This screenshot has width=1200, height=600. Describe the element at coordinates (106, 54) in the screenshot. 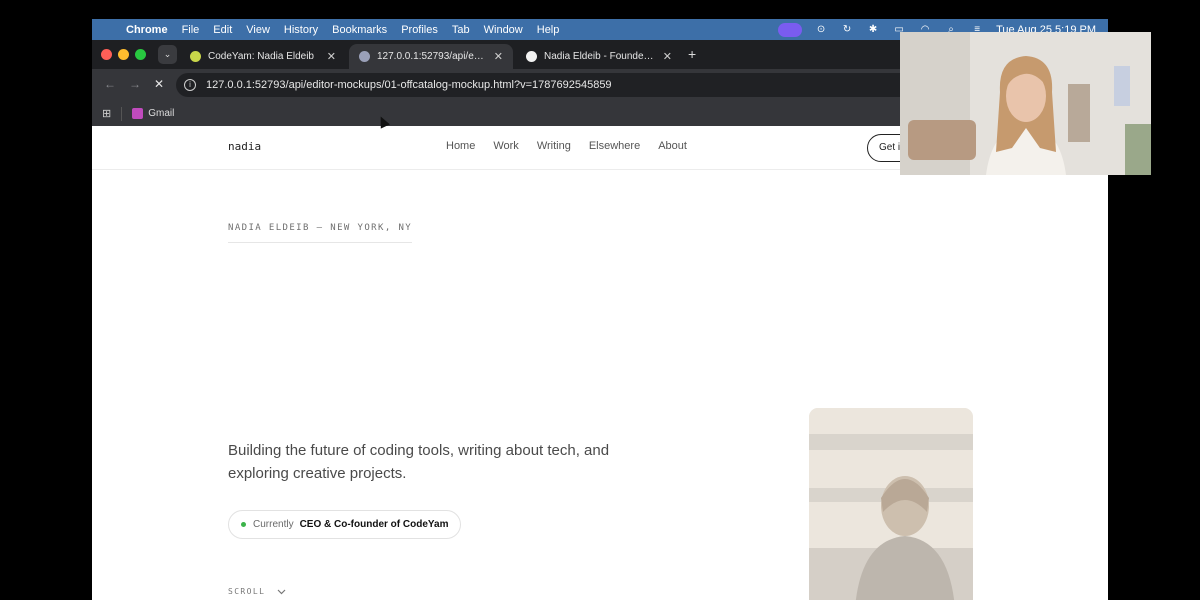

I see `close-window-button` at that location.